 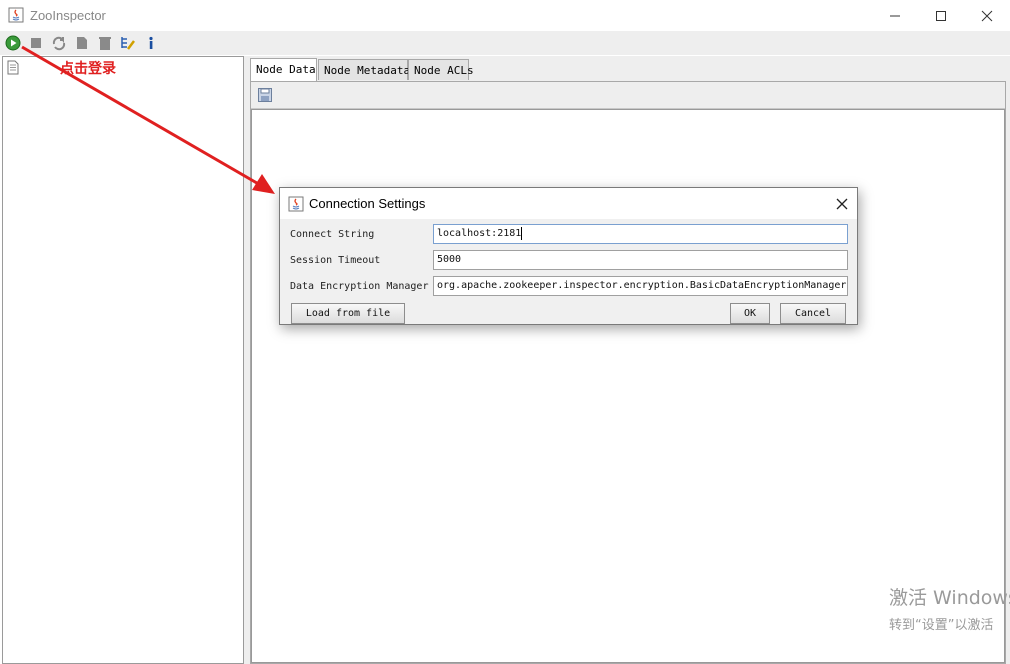 What do you see at coordinates (332, 234) in the screenshot?
I see `connect-string-label: Connect String` at bounding box center [332, 234].